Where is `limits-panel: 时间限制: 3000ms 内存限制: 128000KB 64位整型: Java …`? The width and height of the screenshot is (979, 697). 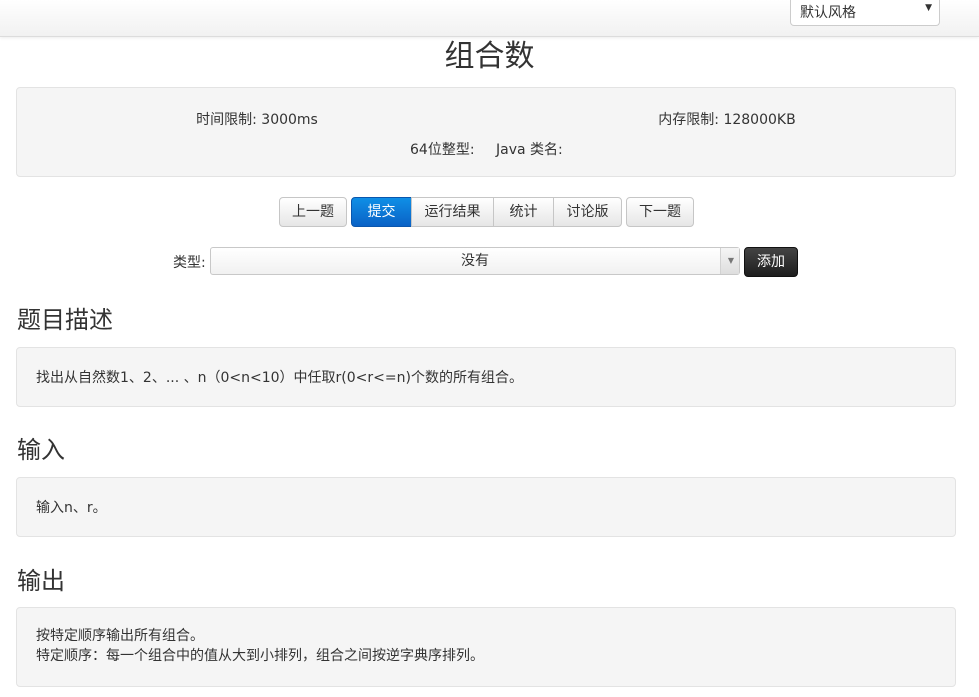 limits-panel: 时间限制: 3000ms 内存限制: 128000KB 64位整型: Java … is located at coordinates (486, 132).